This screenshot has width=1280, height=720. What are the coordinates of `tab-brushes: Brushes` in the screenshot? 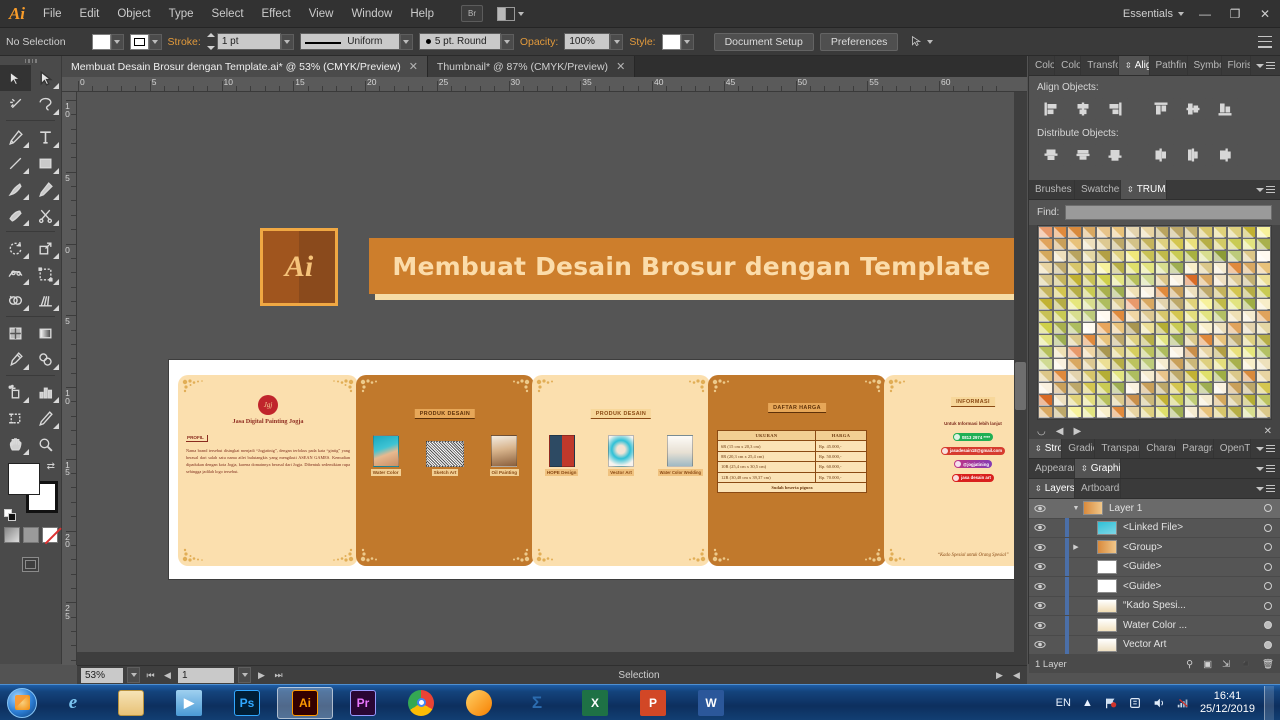 It's located at (1052, 189).